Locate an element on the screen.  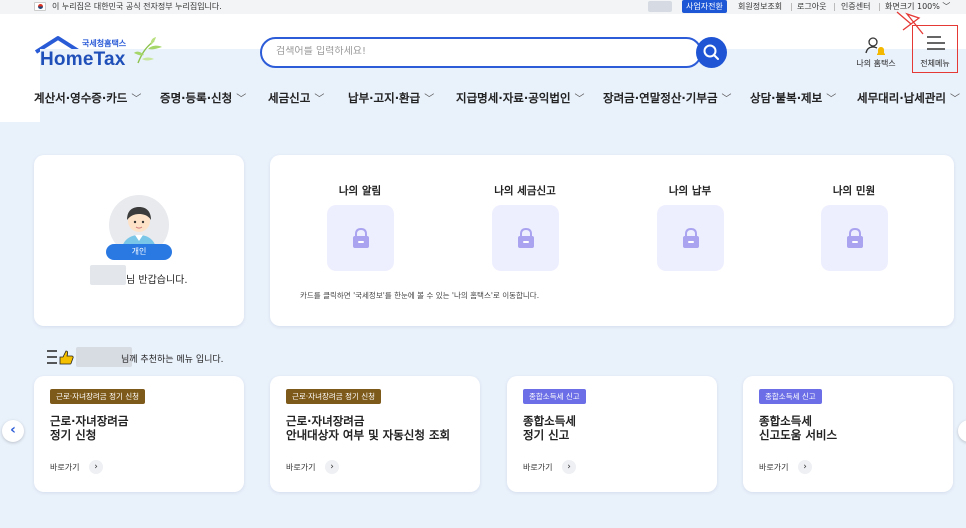
my-petition-item: 나의 민원 is located at coordinates (854, 233).